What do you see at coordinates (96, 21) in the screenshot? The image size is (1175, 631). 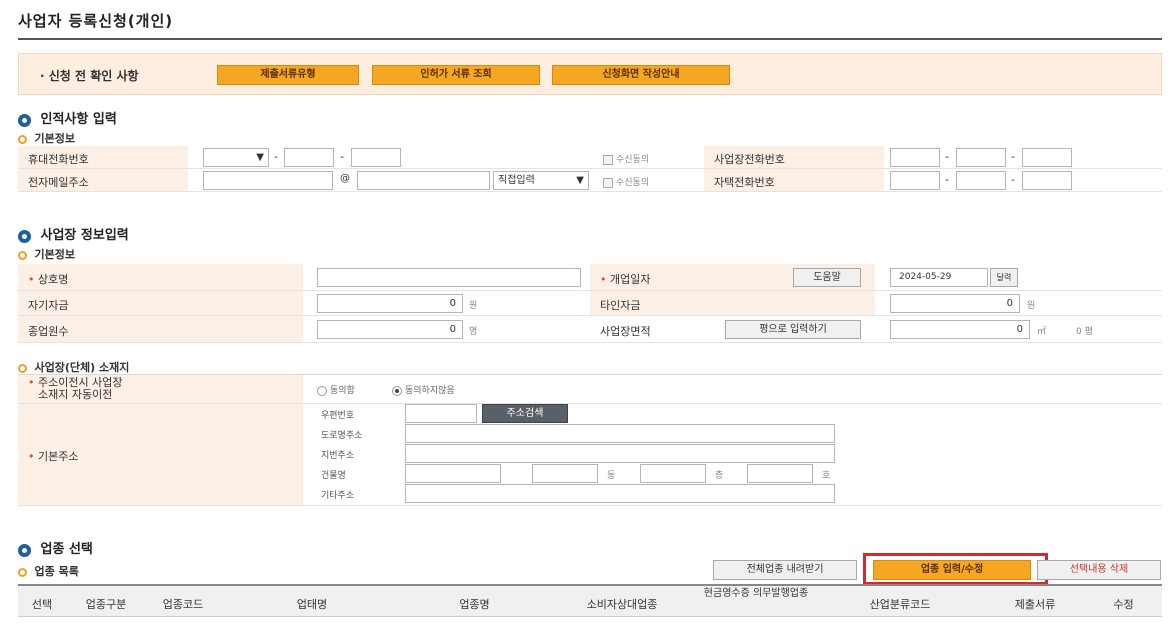 I see `page-title: 사업자 등록신청(개인)` at bounding box center [96, 21].